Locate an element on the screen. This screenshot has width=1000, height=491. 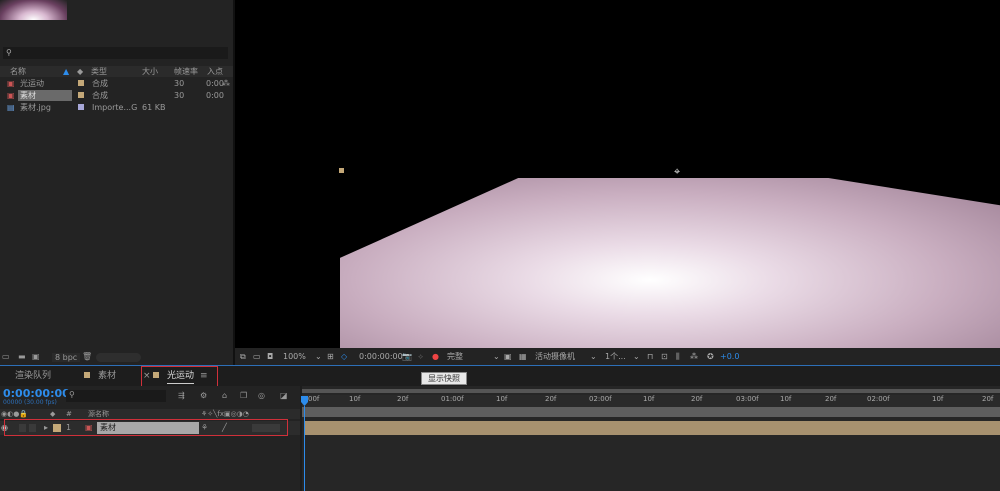
toggle-timeline-icon: ⊡ is located at coordinates (664, 356).